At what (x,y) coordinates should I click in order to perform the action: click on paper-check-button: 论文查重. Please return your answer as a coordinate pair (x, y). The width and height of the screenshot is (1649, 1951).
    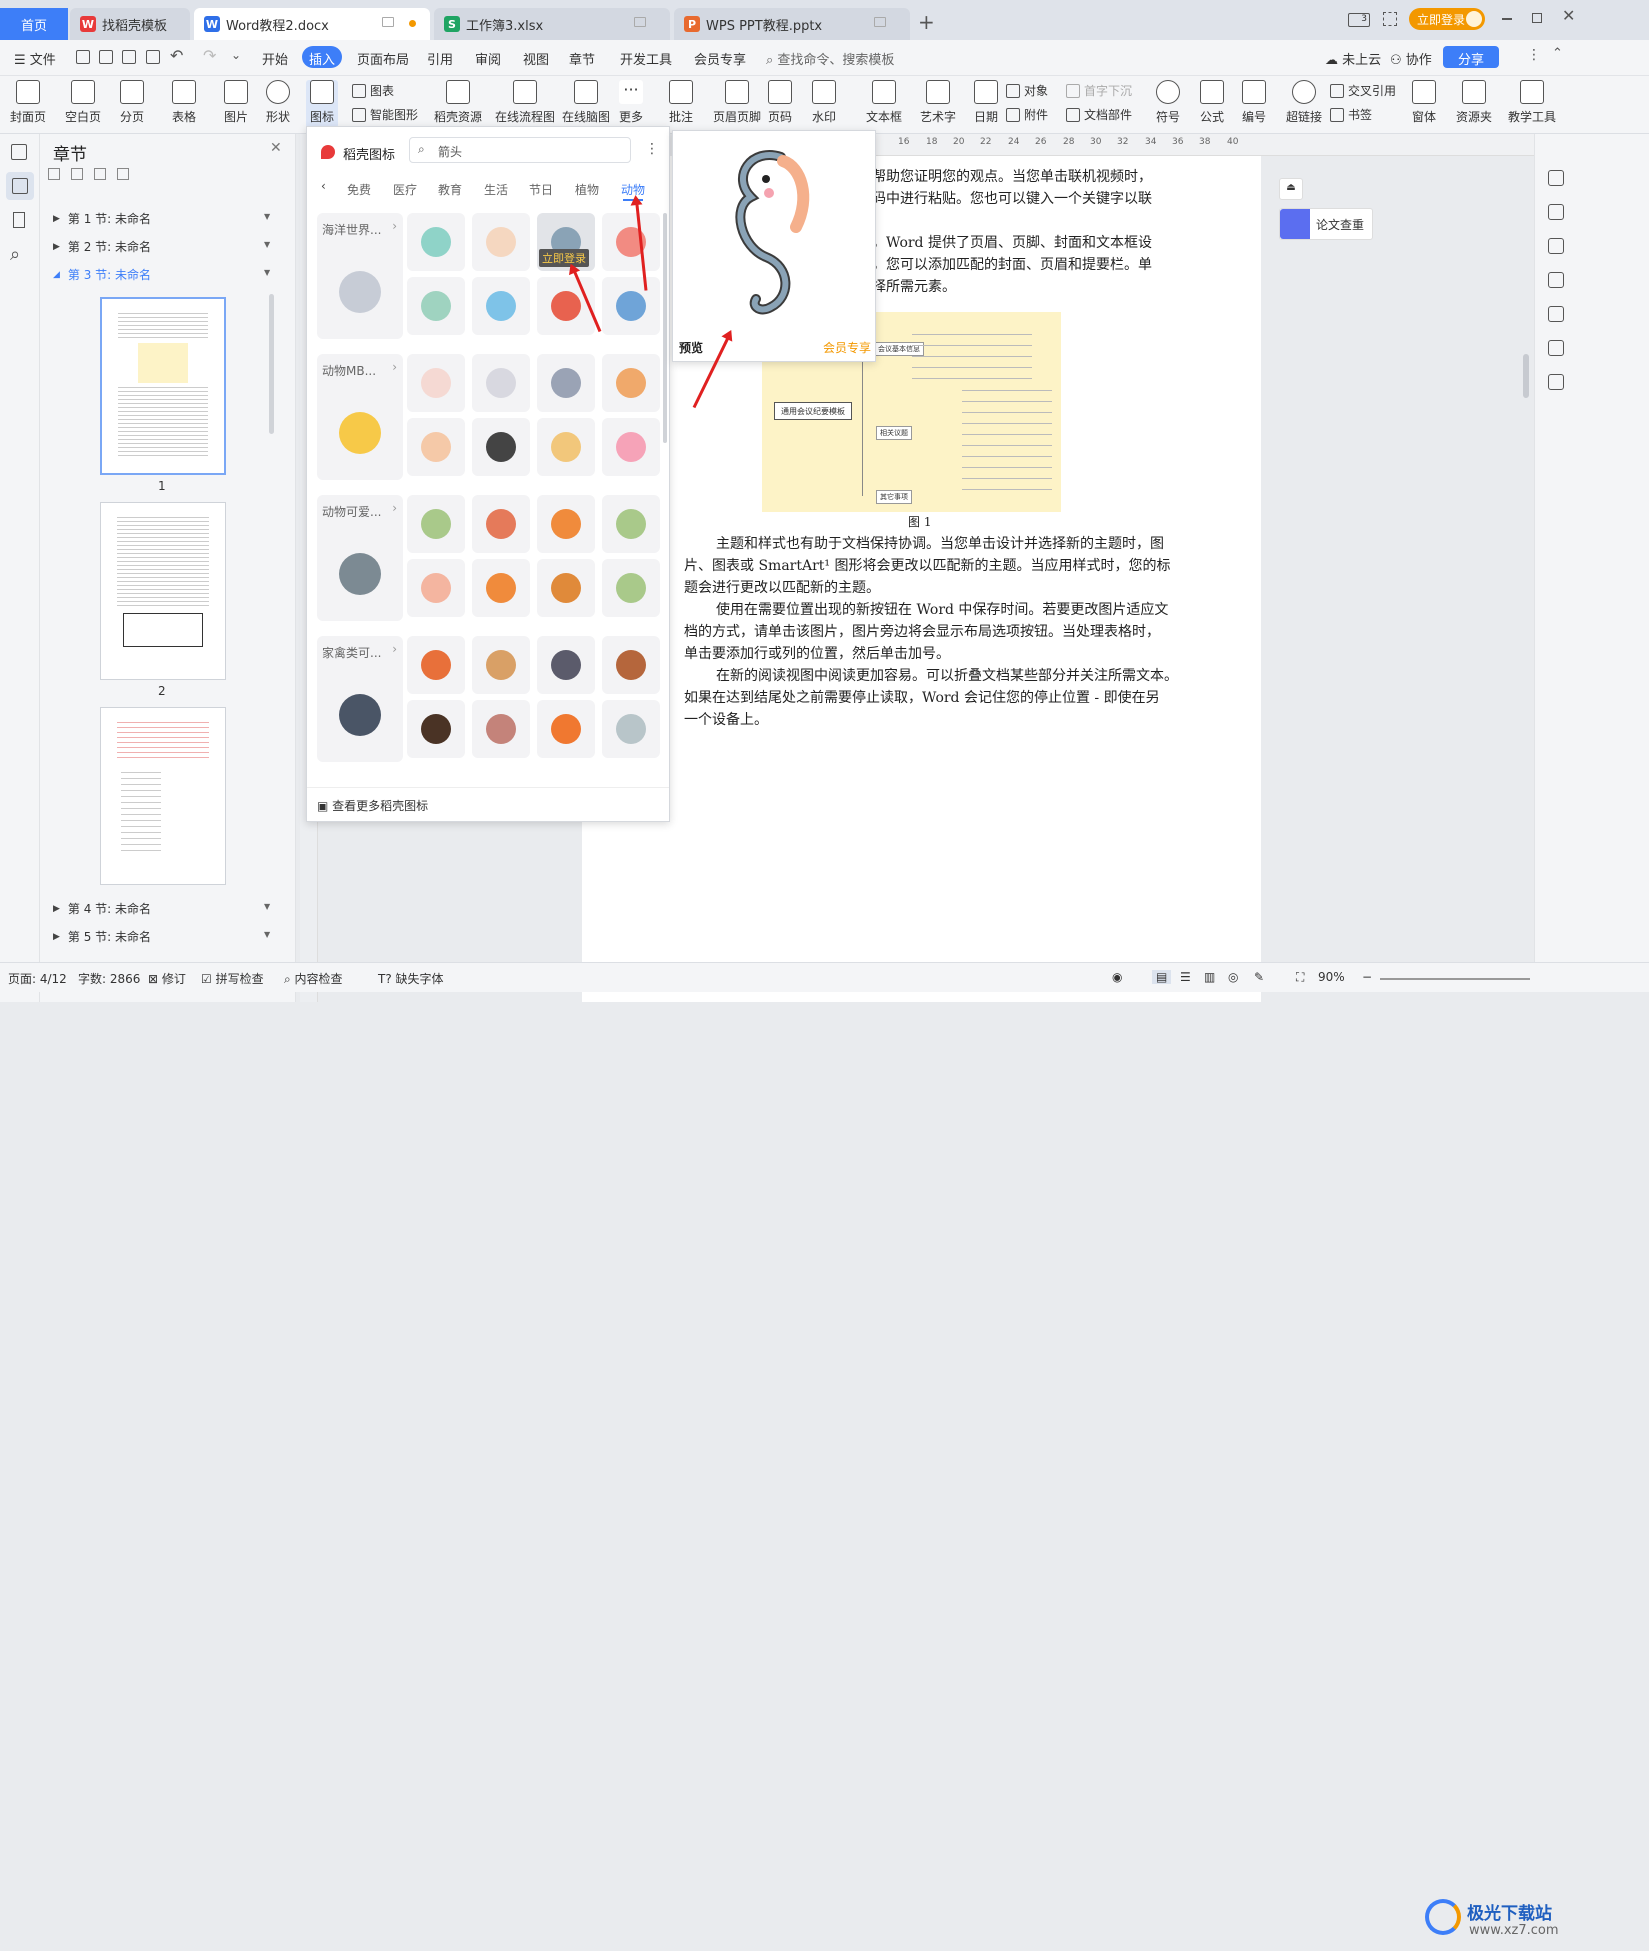
    Looking at the image, I should click on (1326, 224).